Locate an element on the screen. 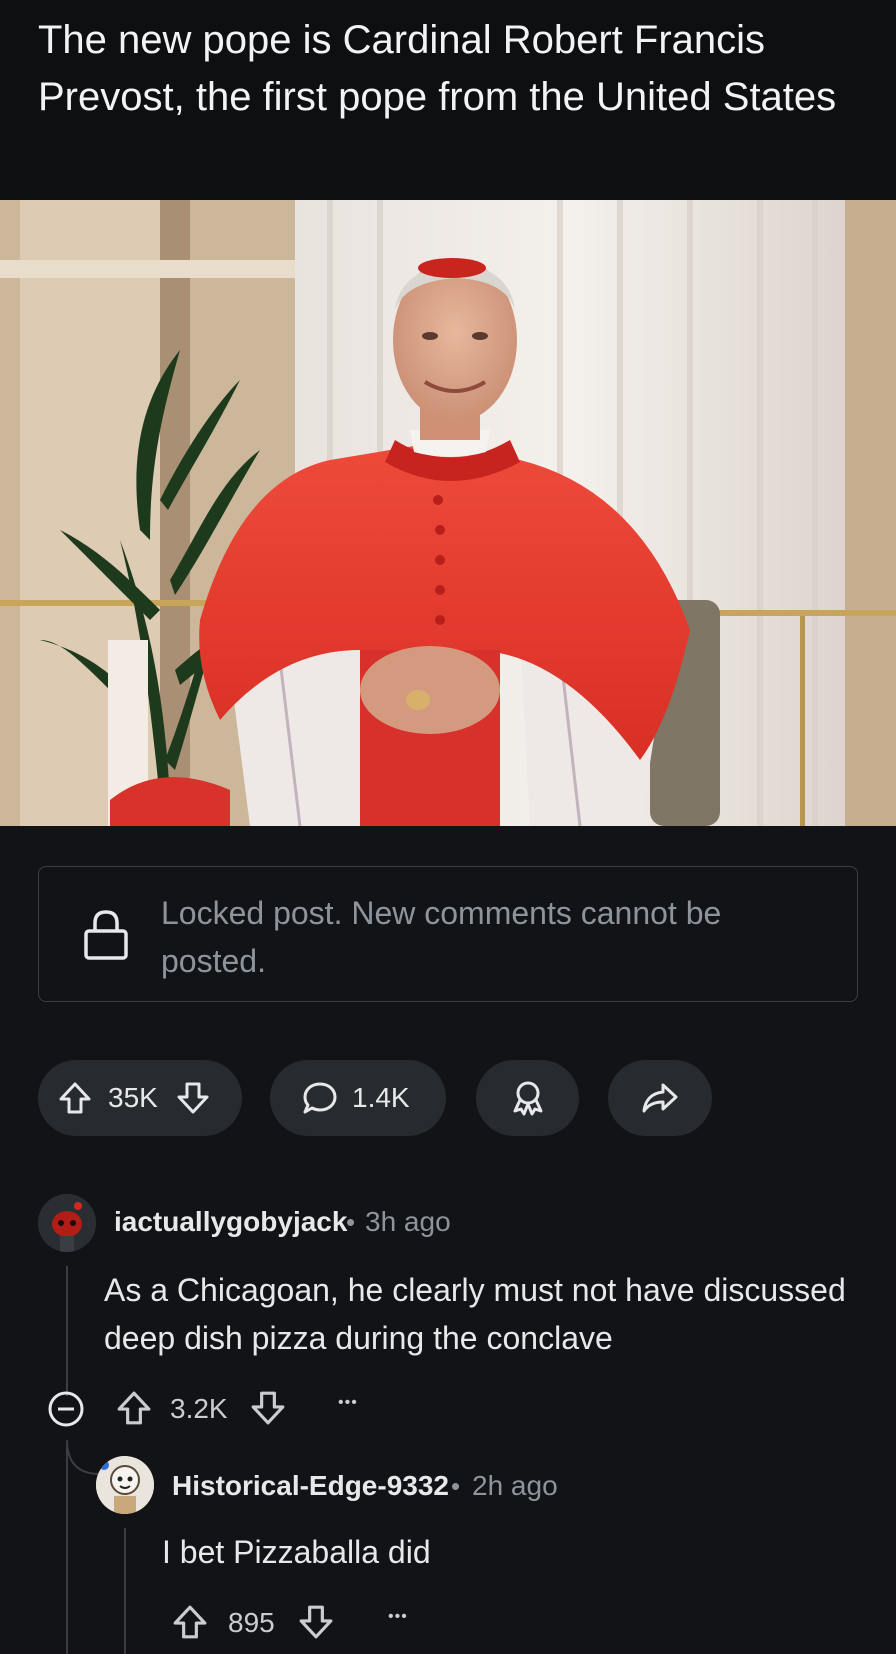 Image resolution: width=896 pixels, height=1654 pixels. comment-username: iactuallygobyjack is located at coordinates (230, 1222).